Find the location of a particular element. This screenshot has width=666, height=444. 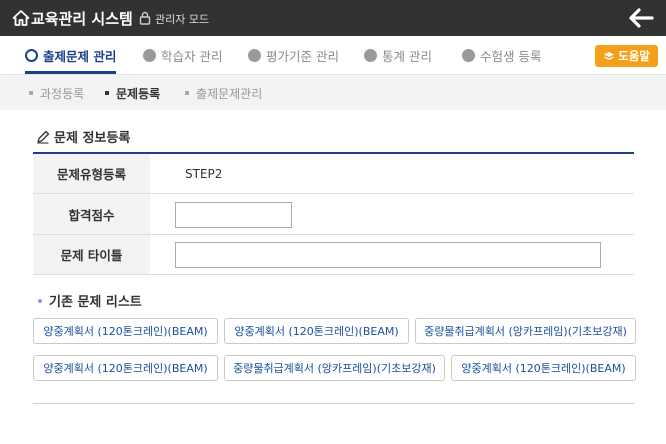

type-value: STEP2 is located at coordinates (204, 173).